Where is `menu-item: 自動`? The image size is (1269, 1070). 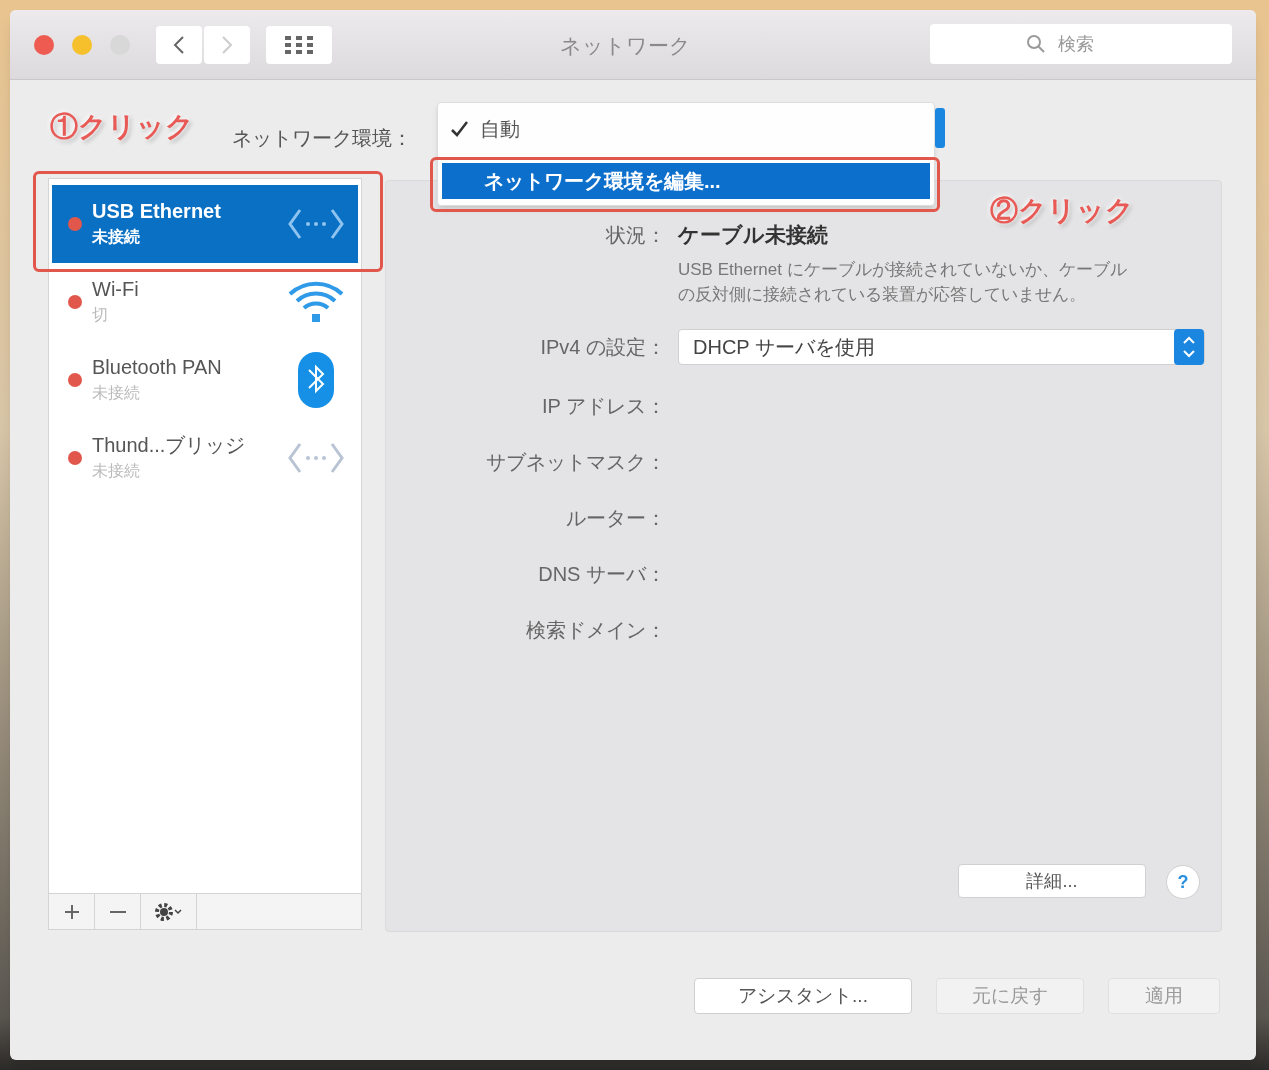 menu-item: 自動 is located at coordinates (686, 129).